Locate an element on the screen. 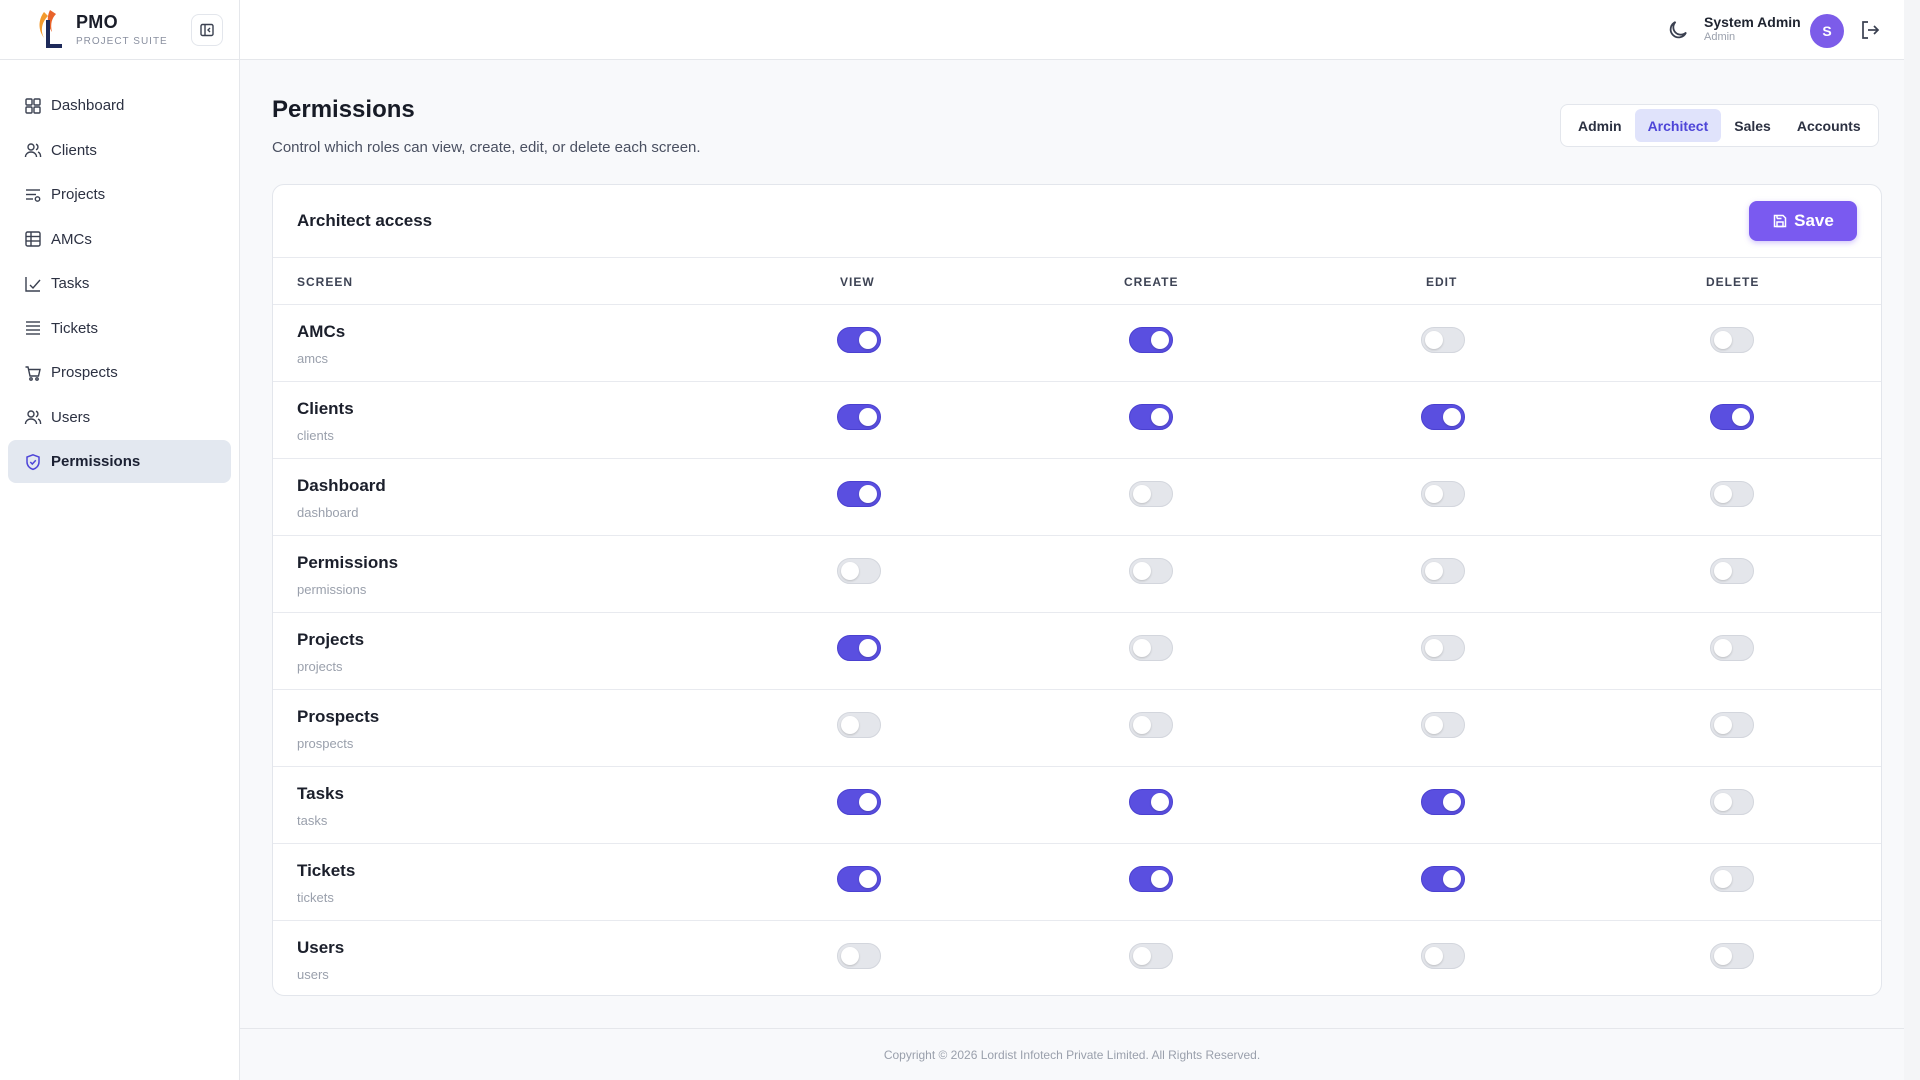 This screenshot has height=1080, width=1920. sidebar-item-users: Users is located at coordinates (119, 417).